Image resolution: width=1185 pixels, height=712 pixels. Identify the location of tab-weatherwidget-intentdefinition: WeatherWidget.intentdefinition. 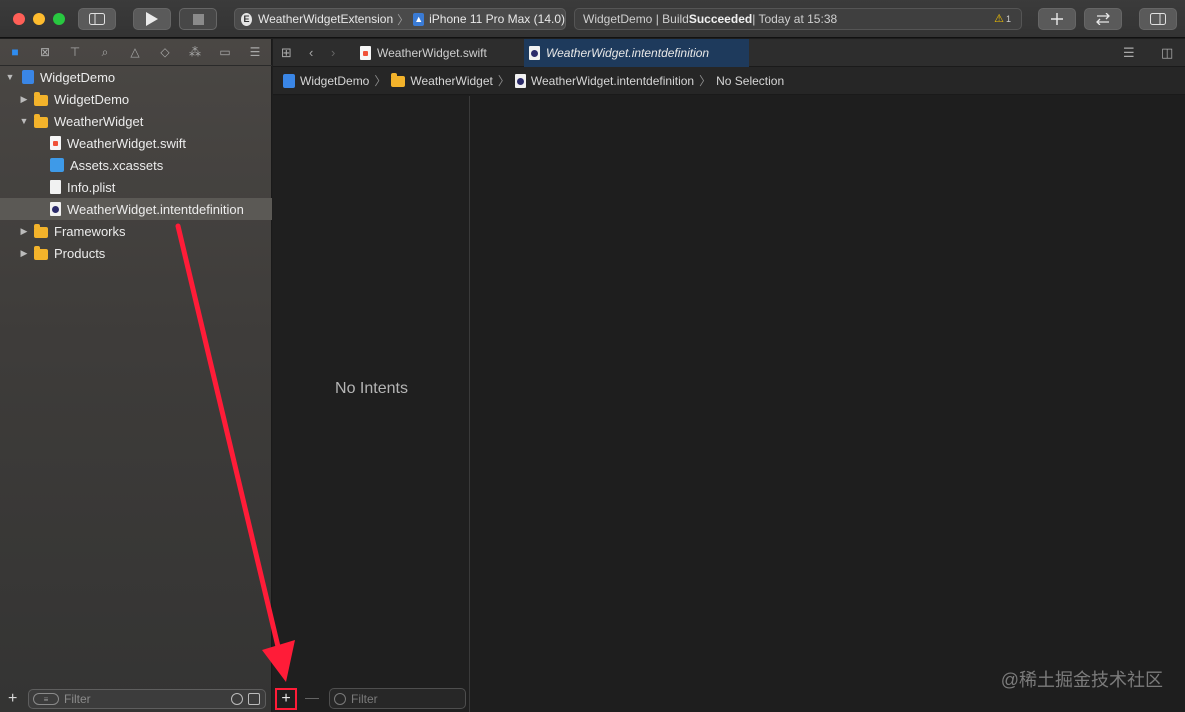
(636, 53).